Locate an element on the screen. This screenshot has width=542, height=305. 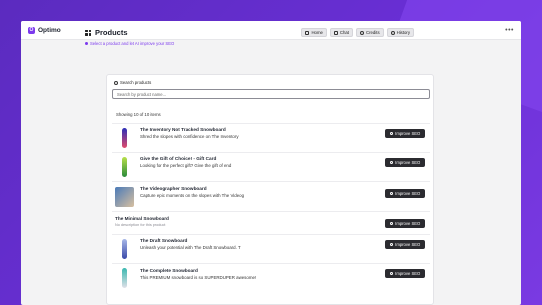
grid-icon is located at coordinates (88, 32).